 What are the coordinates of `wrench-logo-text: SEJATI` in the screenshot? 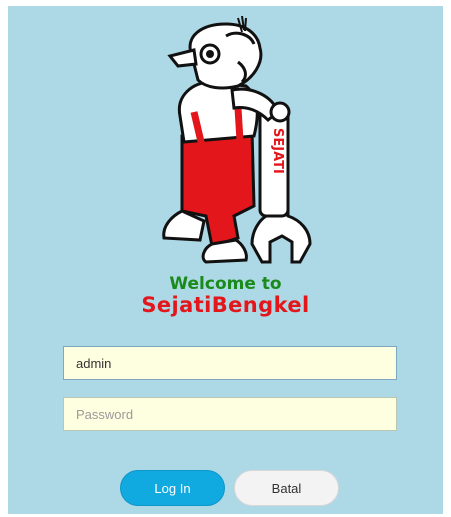 It's located at (277, 151).